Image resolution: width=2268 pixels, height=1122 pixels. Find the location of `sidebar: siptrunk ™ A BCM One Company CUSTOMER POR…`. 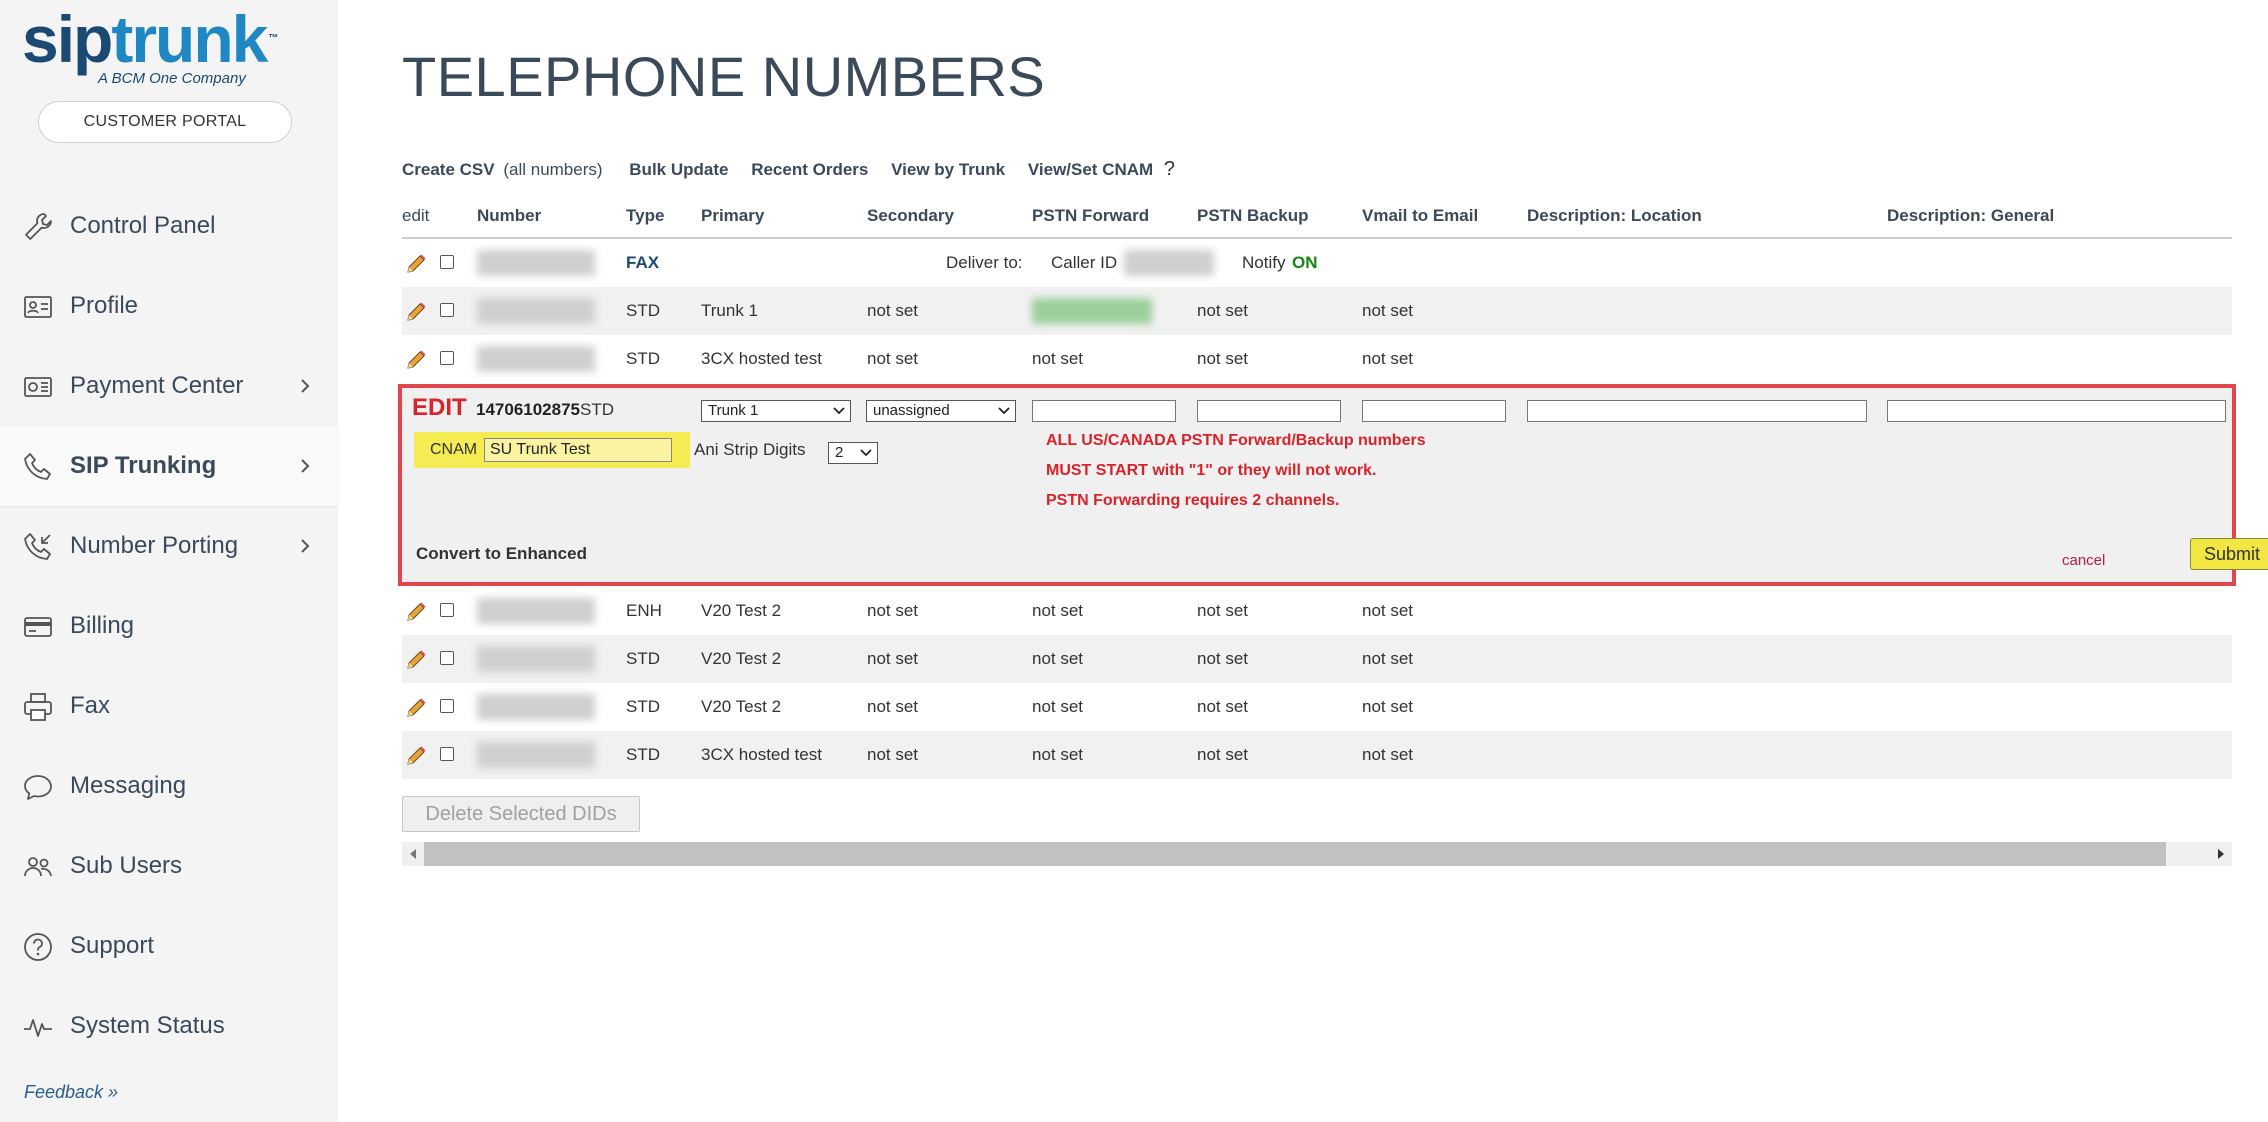

sidebar: siptrunk ™ A BCM One Company CUSTOMER POR… is located at coordinates (169, 561).